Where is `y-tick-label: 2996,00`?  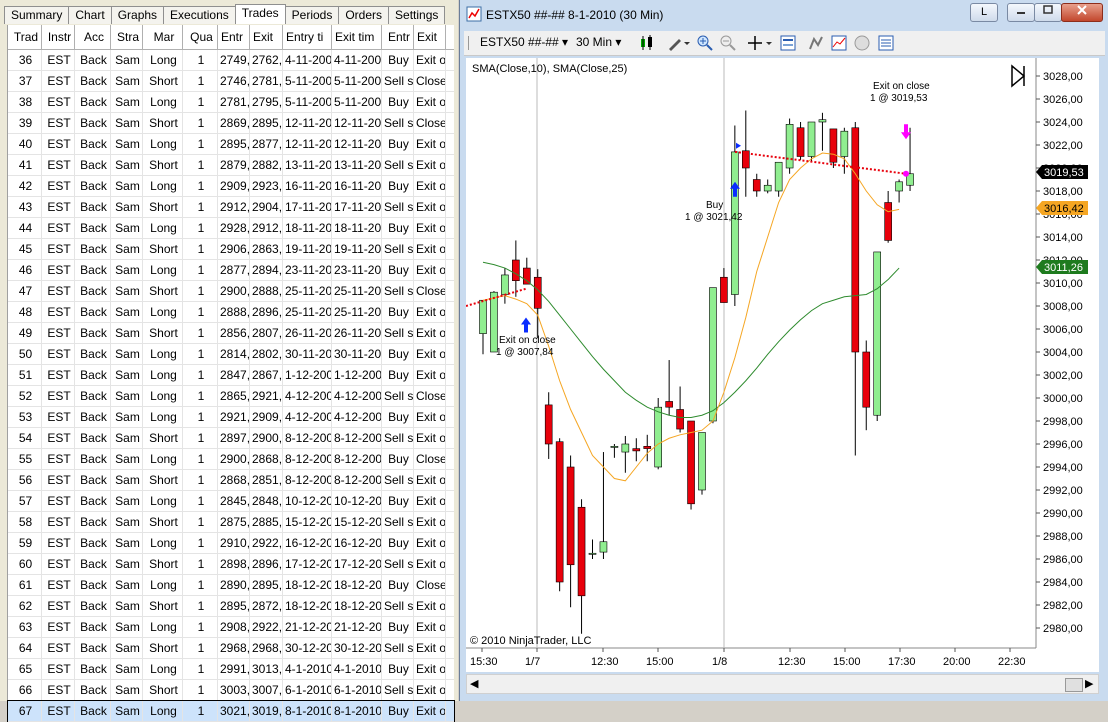
y-tick-label: 2996,00 is located at coordinates (1063, 445).